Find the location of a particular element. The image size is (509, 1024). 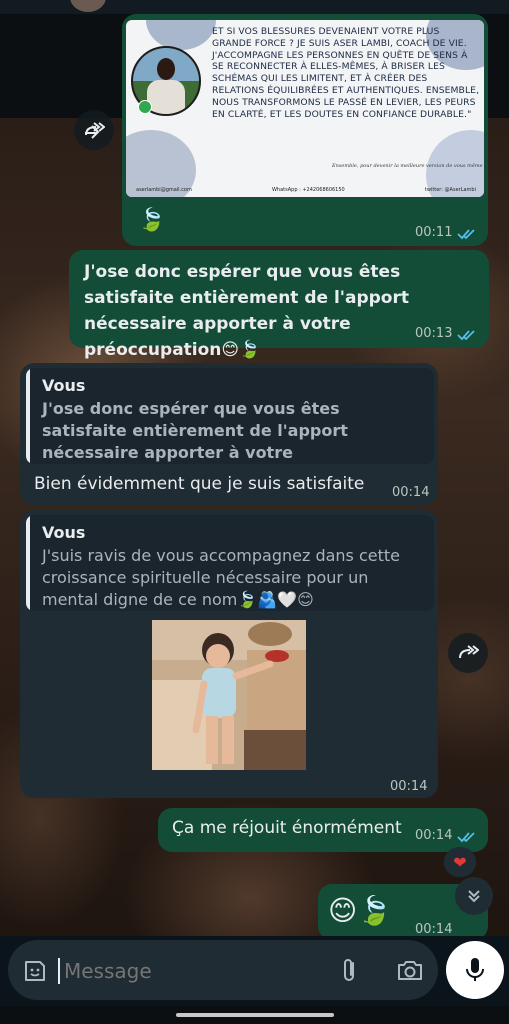

card-email: aserlambi@gmail.com is located at coordinates (164, 190).